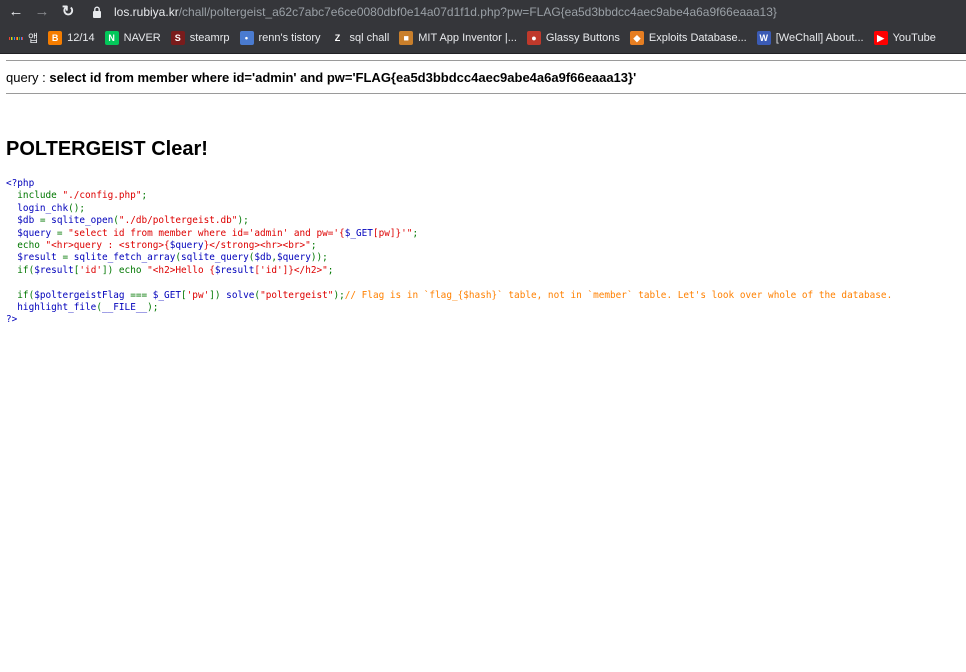 This screenshot has height=672, width=966. Describe the element at coordinates (449, 320) in the screenshot. I see `code-line: ?>` at that location.